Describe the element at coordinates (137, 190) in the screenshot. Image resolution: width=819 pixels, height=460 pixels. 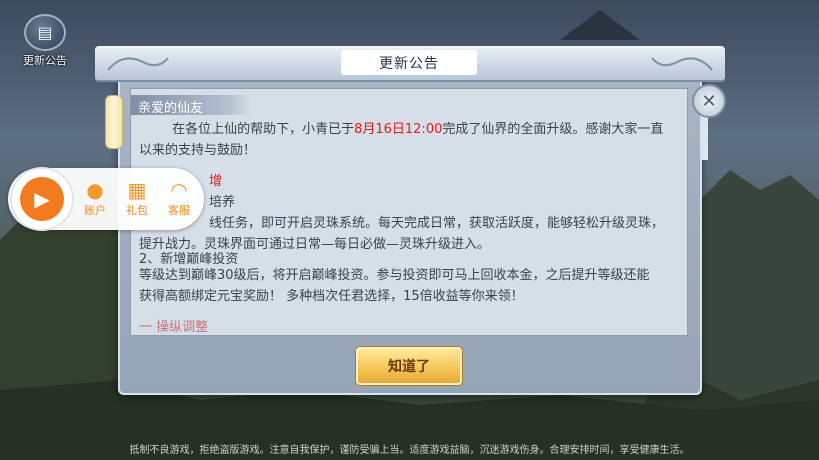
I see `gift-icon: ▦` at that location.